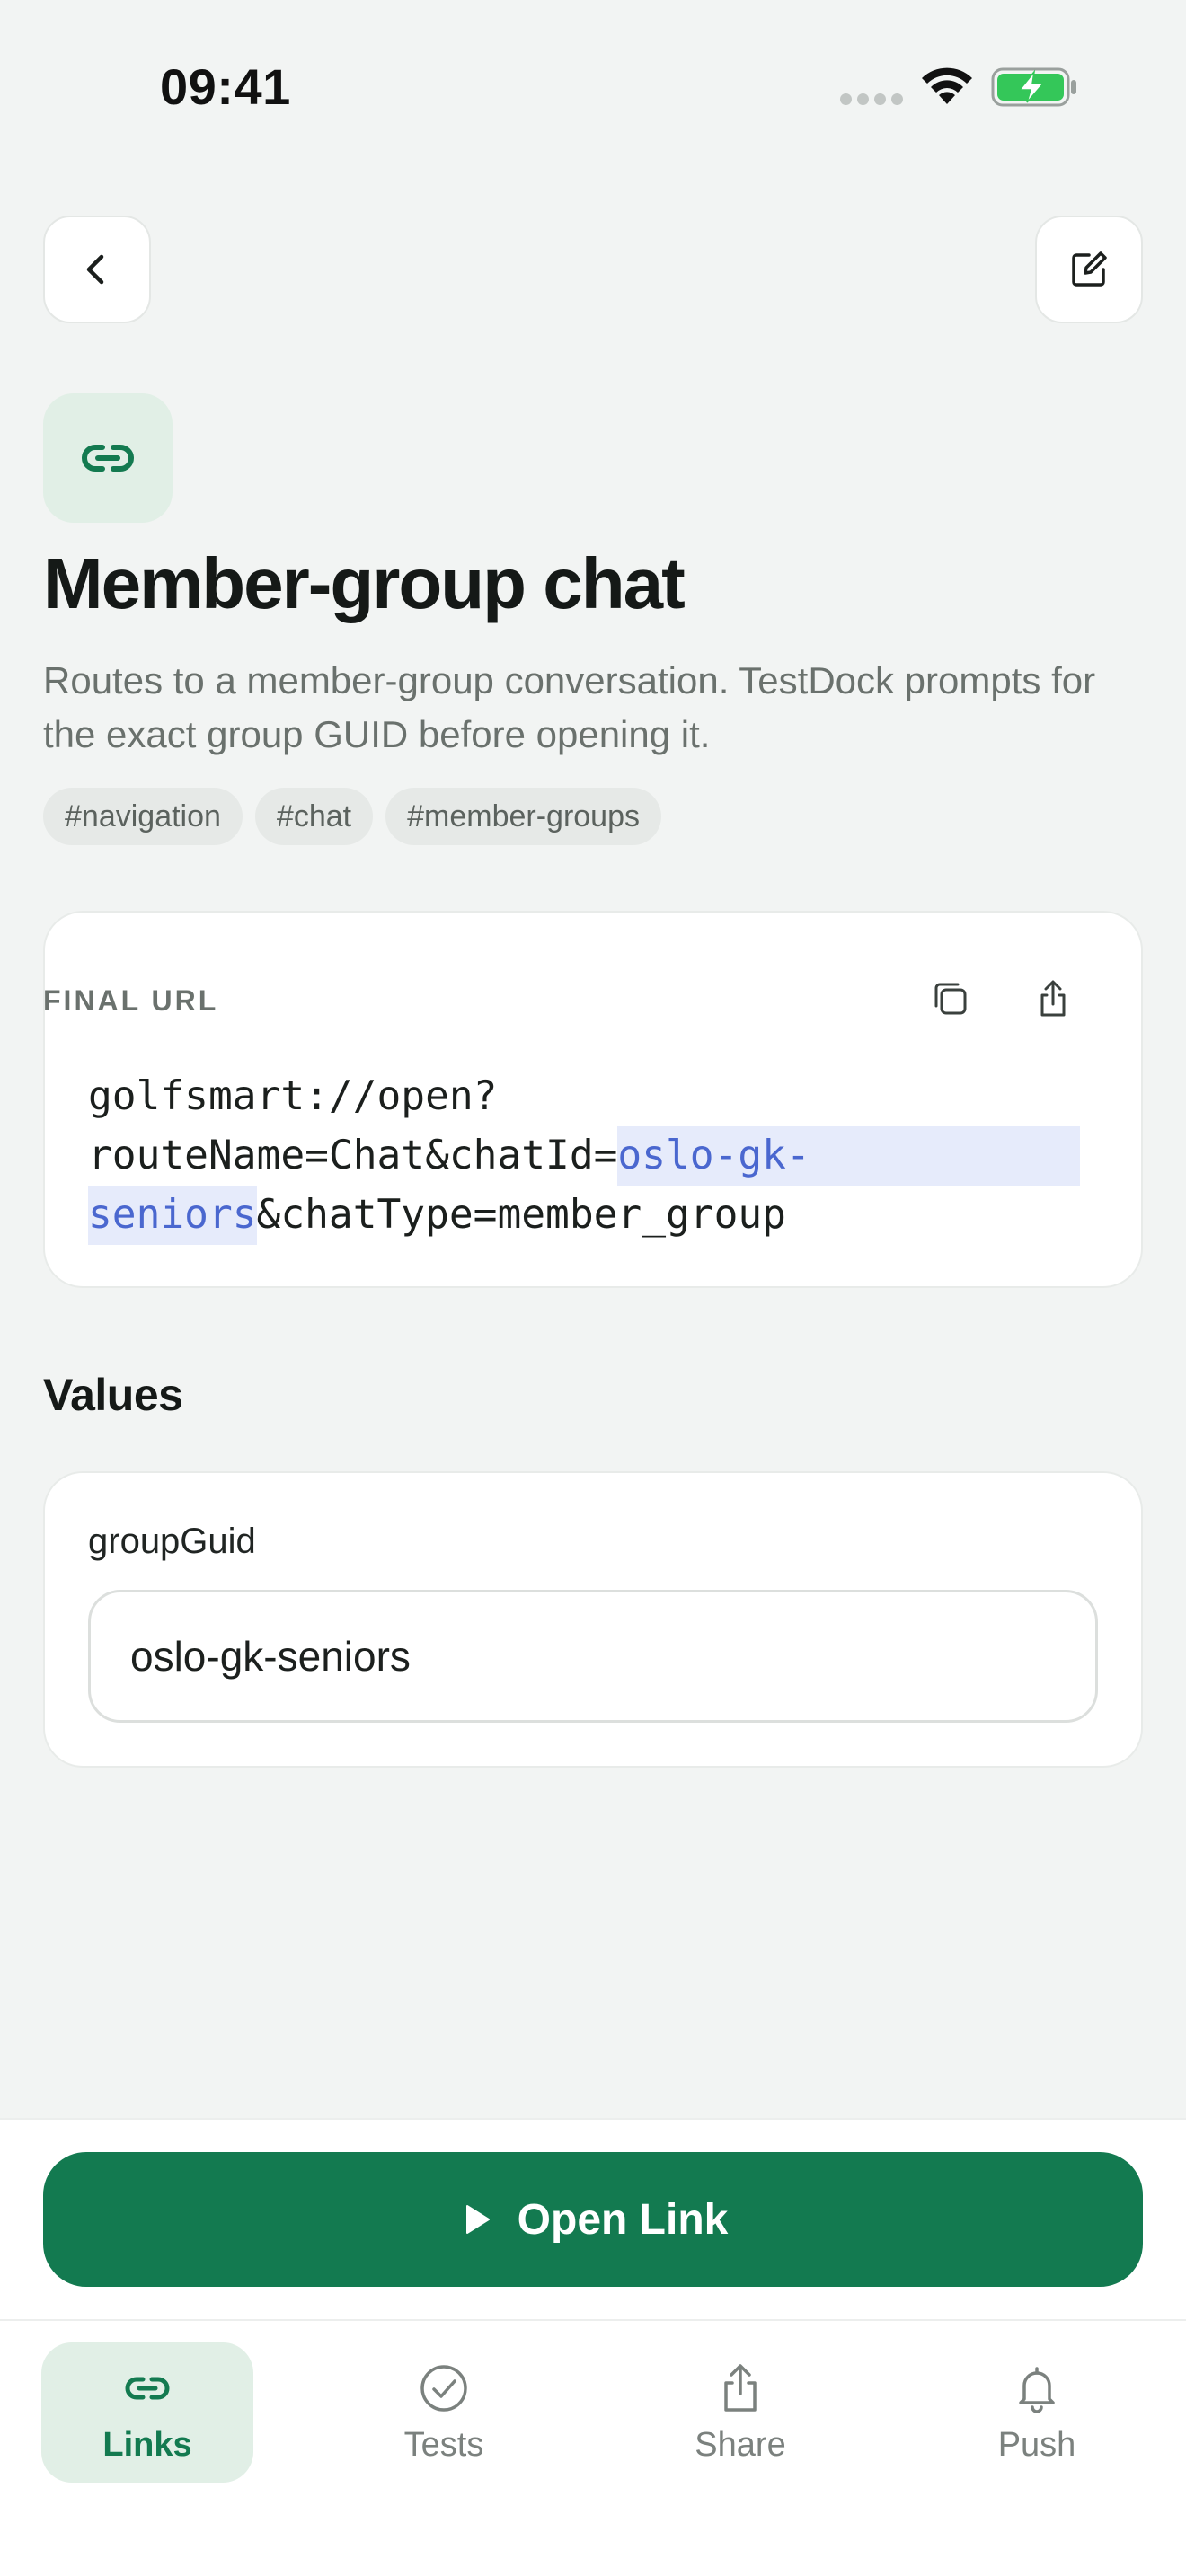  Describe the element at coordinates (623, 2219) in the screenshot. I see `open-link-label: Open Link` at that location.